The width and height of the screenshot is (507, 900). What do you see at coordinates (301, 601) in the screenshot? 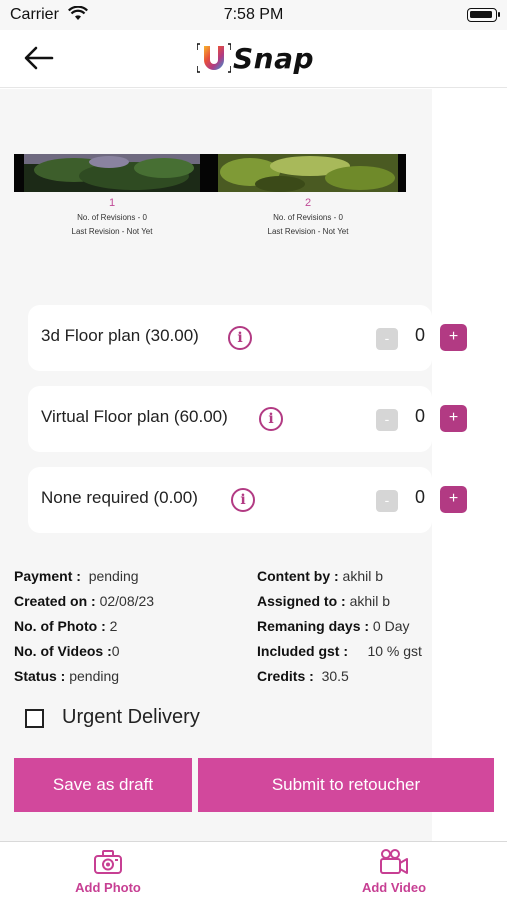
I see `detail-key: Assigned to :` at bounding box center [301, 601].